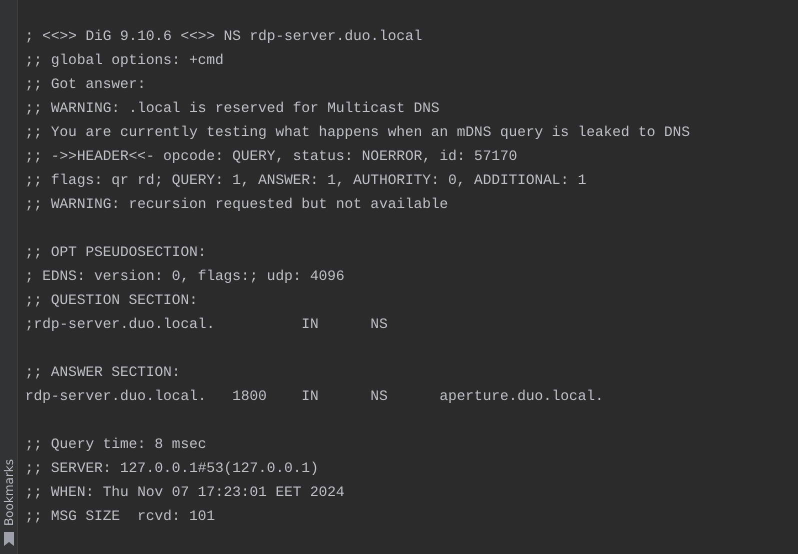 The width and height of the screenshot is (798, 554). I want to click on output-line: ;rdp-server.duo.local. IN NS, so click(207, 325).